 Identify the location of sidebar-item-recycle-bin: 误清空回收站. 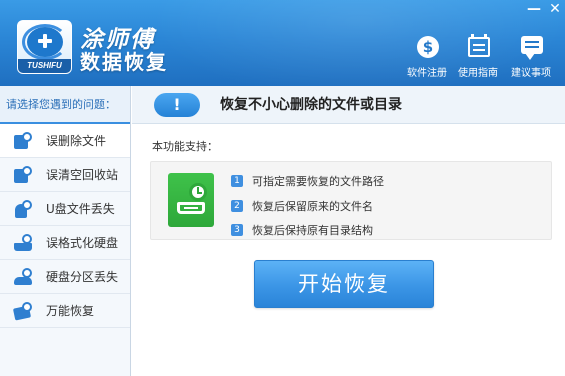
(65, 175).